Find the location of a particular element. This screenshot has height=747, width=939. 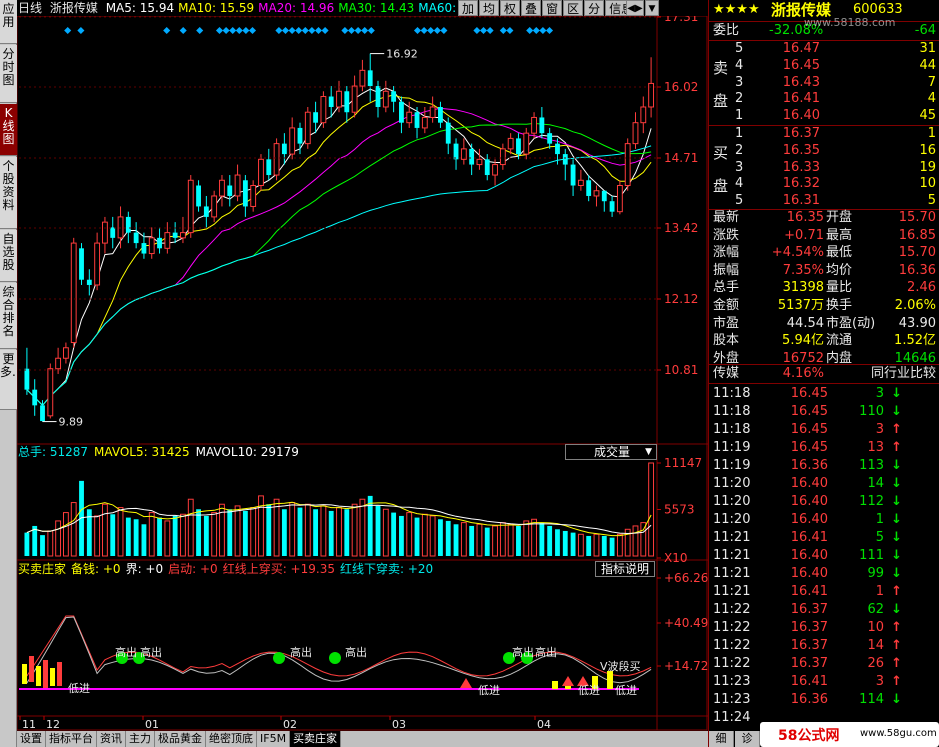

tick-volume: 14 is located at coordinates (875, 483).